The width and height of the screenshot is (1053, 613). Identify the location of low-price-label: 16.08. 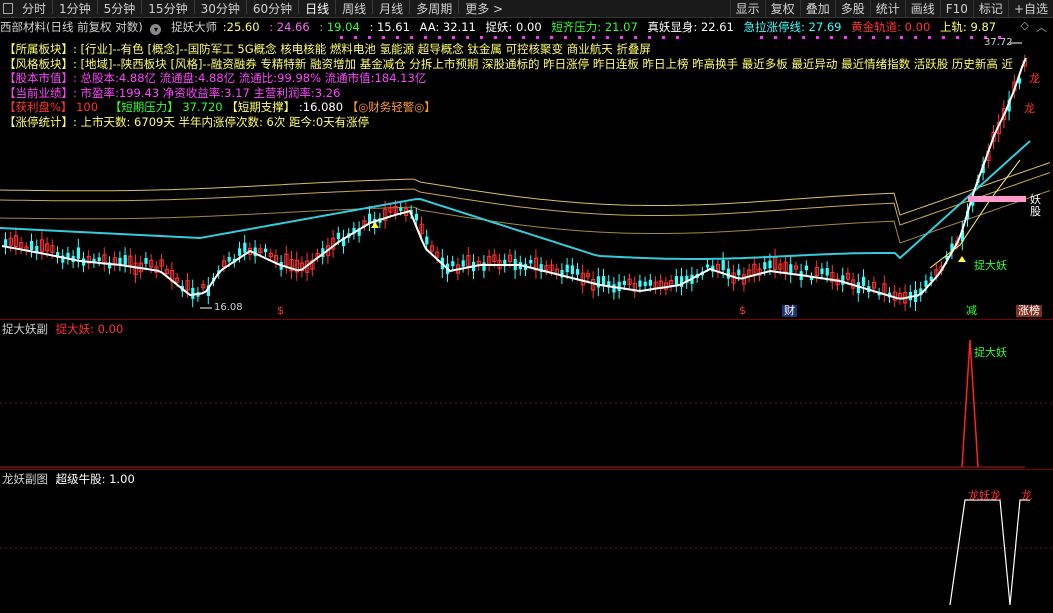
(228, 307).